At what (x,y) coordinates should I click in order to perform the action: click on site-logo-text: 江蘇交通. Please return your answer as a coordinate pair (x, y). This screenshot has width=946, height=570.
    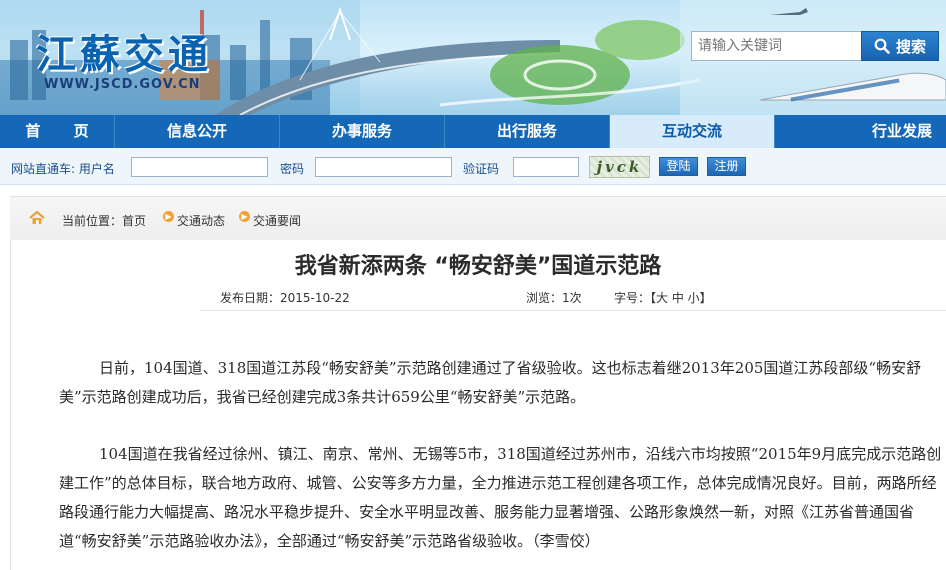
    Looking at the image, I should click on (124, 54).